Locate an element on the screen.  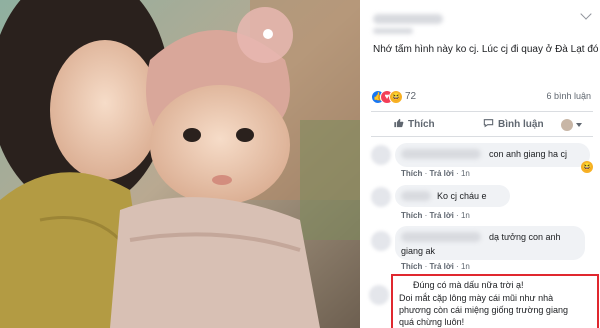
comment-icon is located at coordinates (488, 123).